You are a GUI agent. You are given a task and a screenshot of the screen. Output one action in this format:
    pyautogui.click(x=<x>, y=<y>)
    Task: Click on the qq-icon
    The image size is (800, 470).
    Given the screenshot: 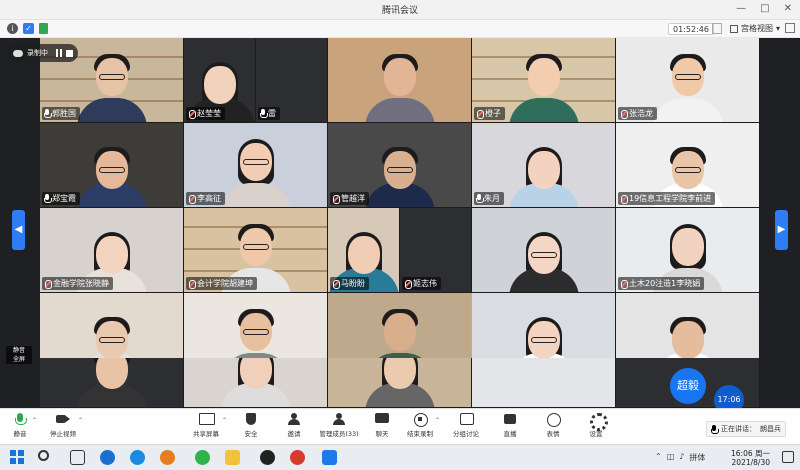 What is the action you would take?
    pyautogui.click(x=267, y=457)
    